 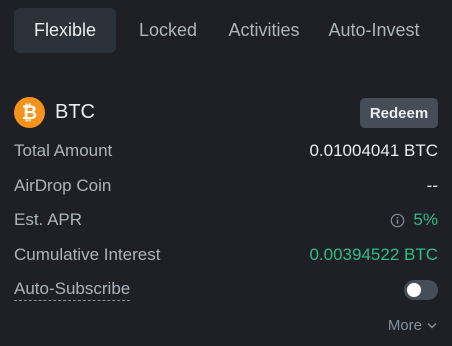 What do you see at coordinates (432, 325) in the screenshot?
I see `chevron-down-icon` at bounding box center [432, 325].